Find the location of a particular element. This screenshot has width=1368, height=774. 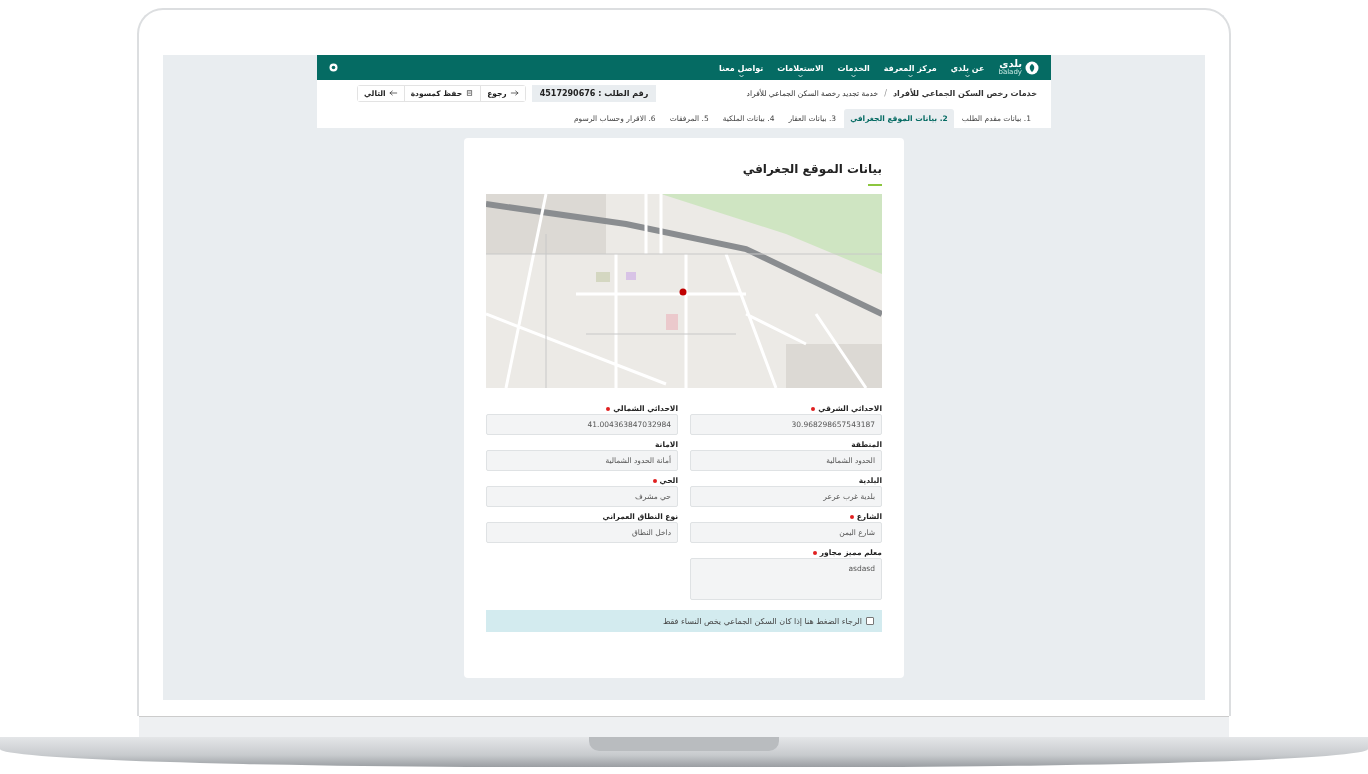

nav-menu-item: تواصل معنا is located at coordinates (741, 67).